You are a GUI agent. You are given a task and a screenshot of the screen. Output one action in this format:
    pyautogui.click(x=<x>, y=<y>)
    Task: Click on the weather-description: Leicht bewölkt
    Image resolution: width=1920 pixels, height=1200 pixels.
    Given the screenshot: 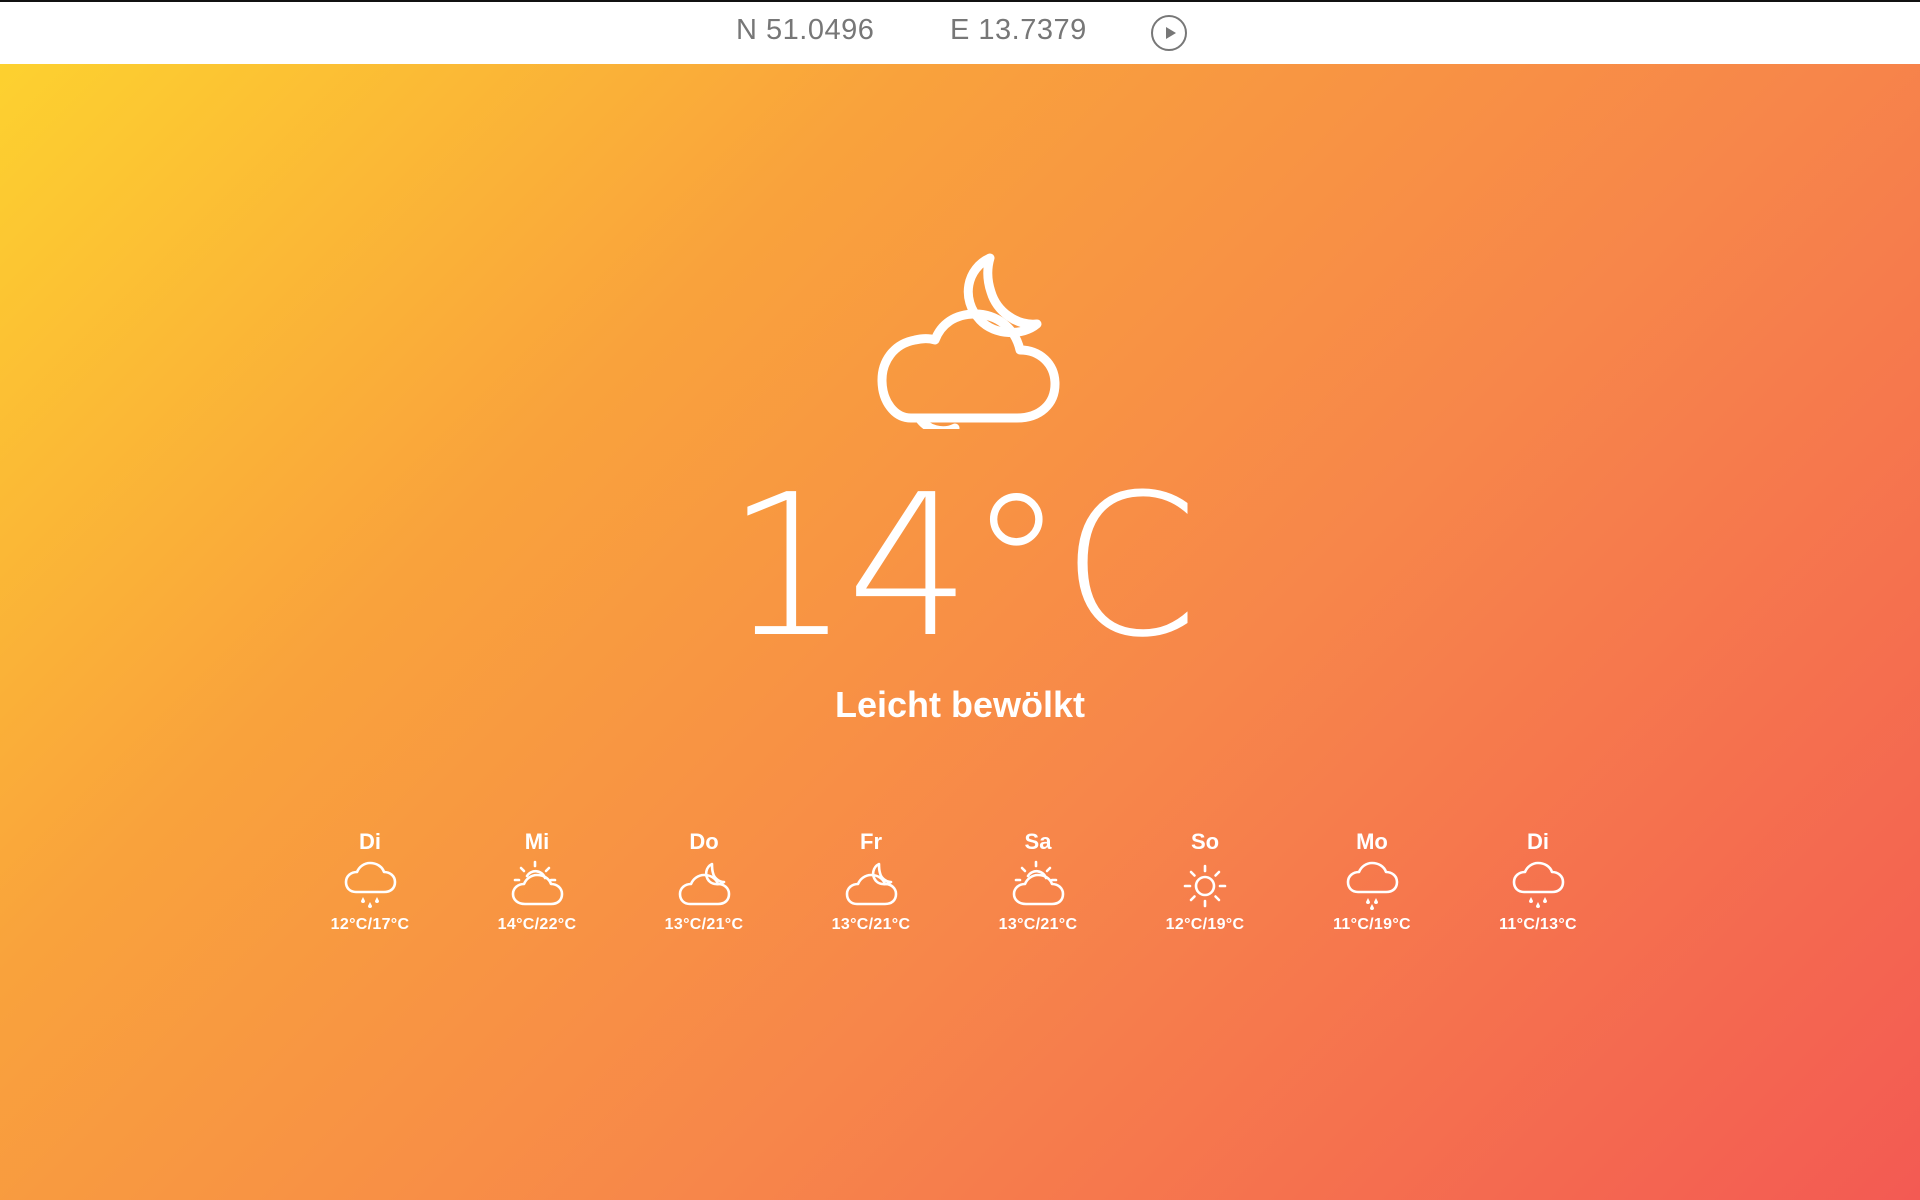 What is the action you would take?
    pyautogui.click(x=960, y=704)
    